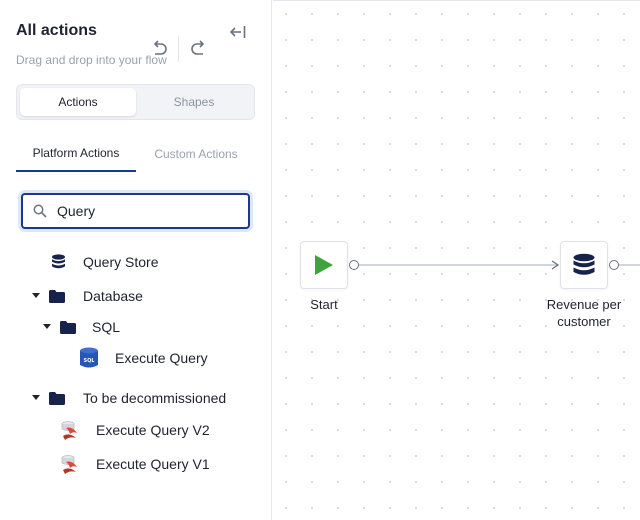  What do you see at coordinates (56, 30) in the screenshot?
I see `sidebar-title: All actions` at bounding box center [56, 30].